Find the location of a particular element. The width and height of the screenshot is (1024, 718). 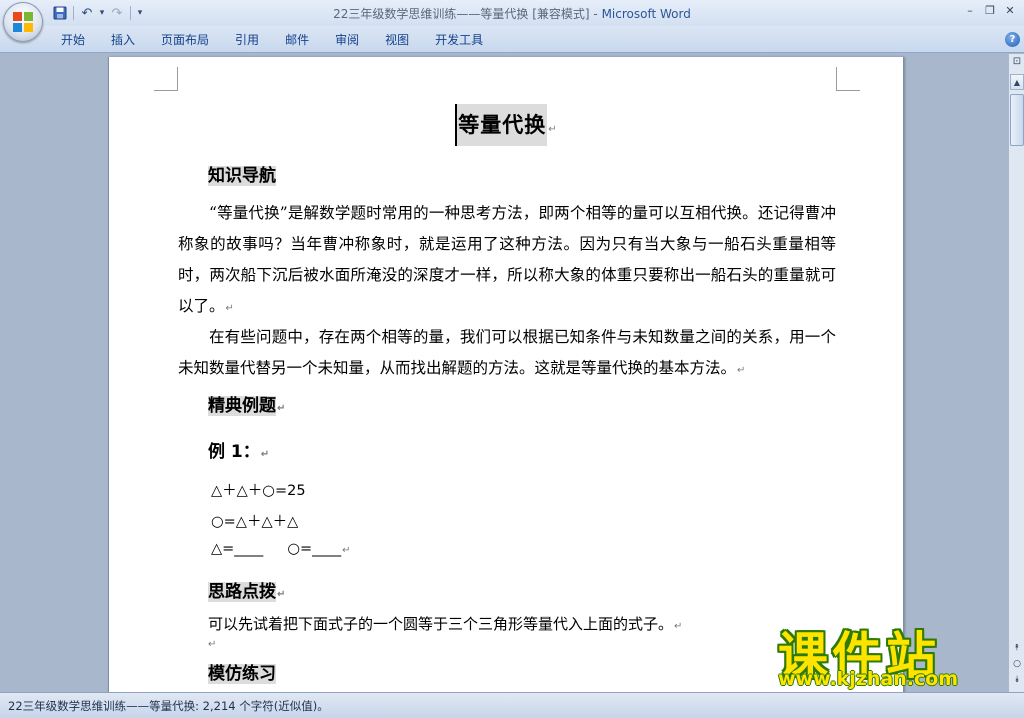

crop-mark-top-left is located at coordinates (166, 79).